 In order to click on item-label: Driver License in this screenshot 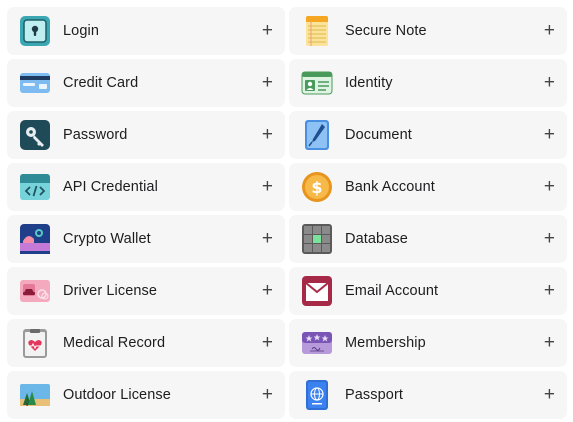, I will do `click(110, 291)`.